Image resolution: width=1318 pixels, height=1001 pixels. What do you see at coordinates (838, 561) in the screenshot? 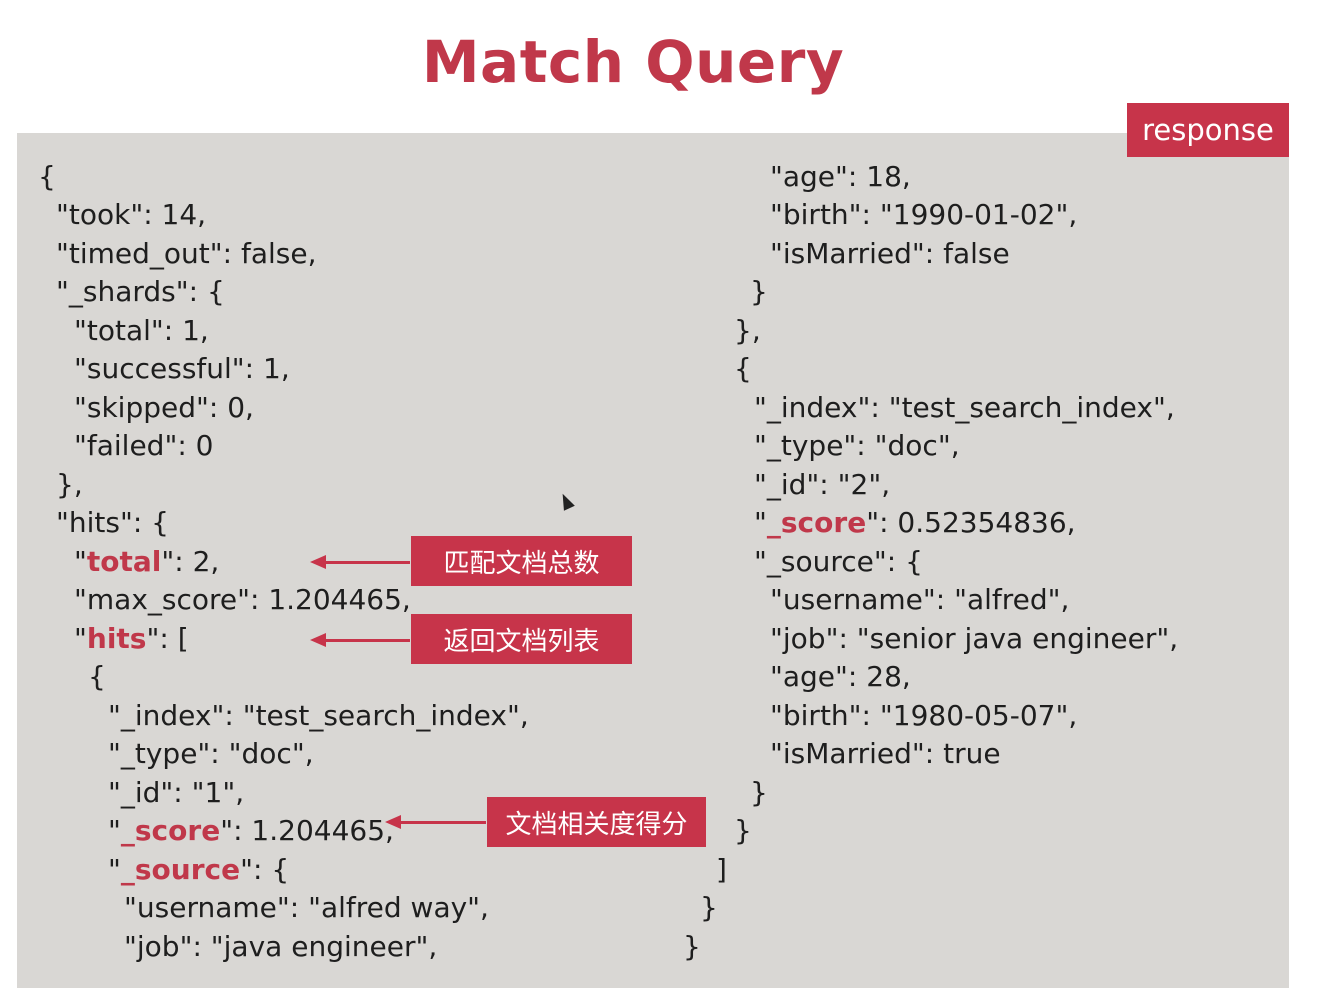
I see `code-line: "_source": {` at bounding box center [838, 561].